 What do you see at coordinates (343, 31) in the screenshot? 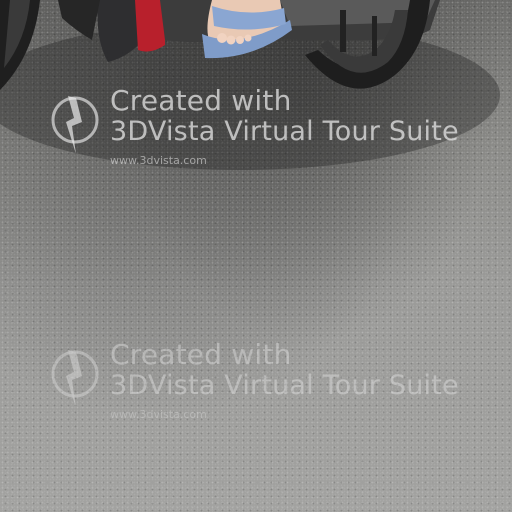
I see `strut` at bounding box center [343, 31].